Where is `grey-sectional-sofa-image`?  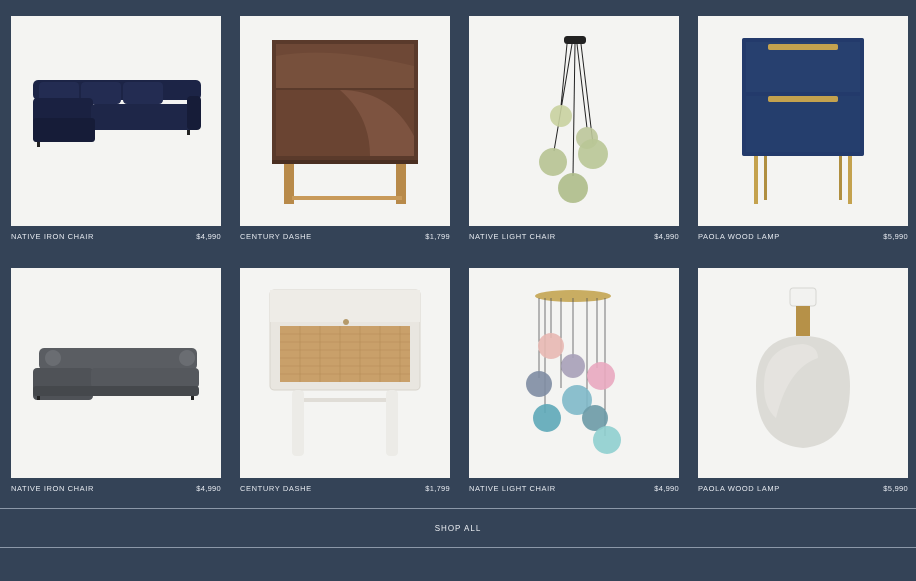 grey-sectional-sofa-image is located at coordinates (116, 374).